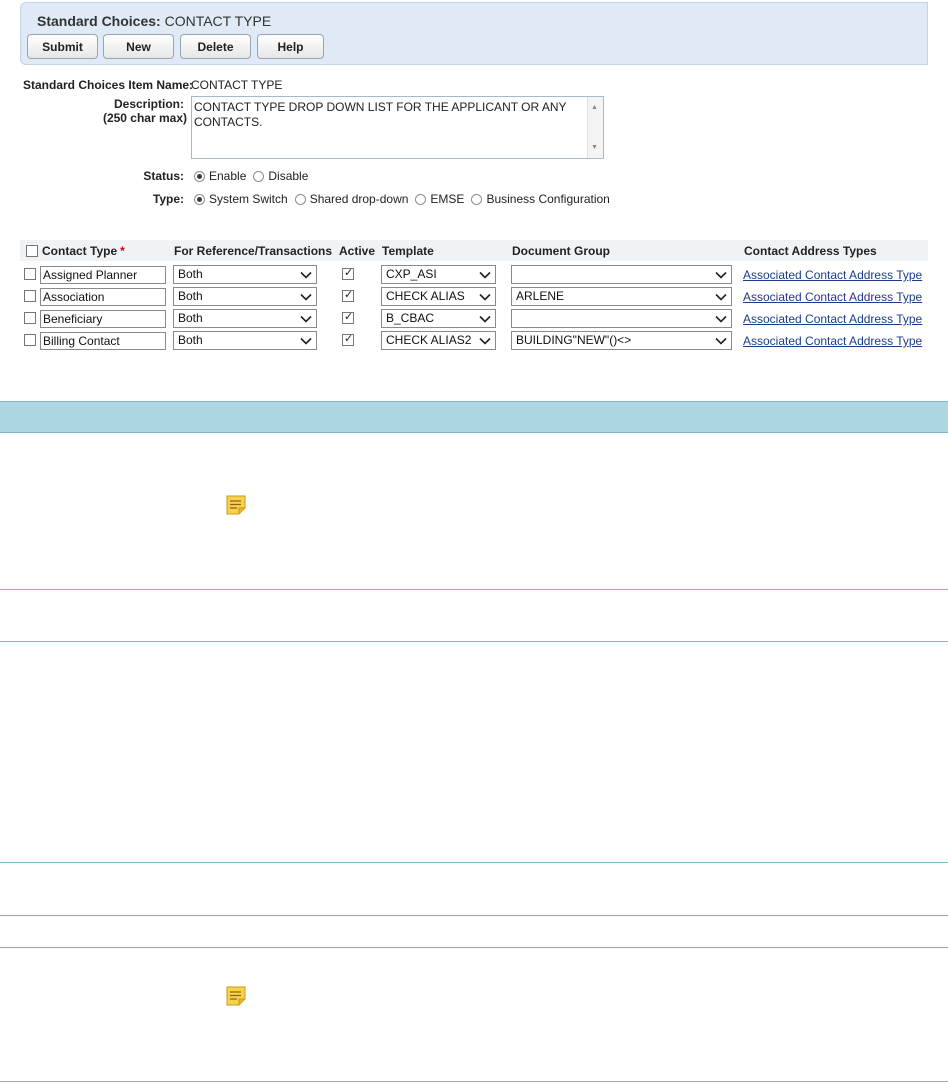  I want to click on status-enable: Enable, so click(220, 176).